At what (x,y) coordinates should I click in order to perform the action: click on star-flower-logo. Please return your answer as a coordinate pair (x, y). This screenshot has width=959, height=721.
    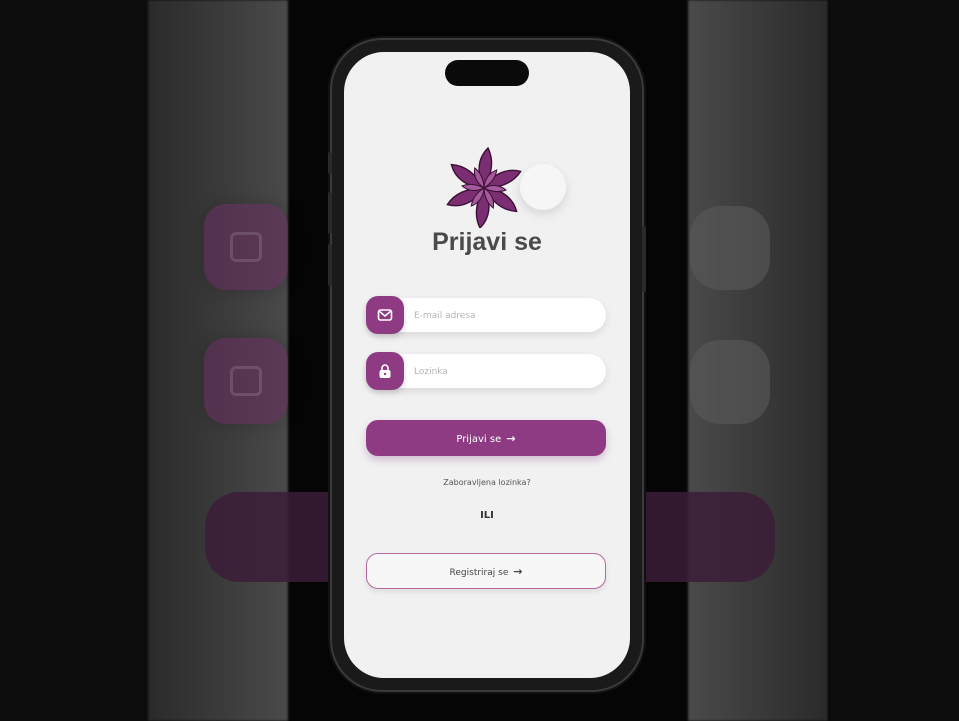
    Looking at the image, I should click on (484, 187).